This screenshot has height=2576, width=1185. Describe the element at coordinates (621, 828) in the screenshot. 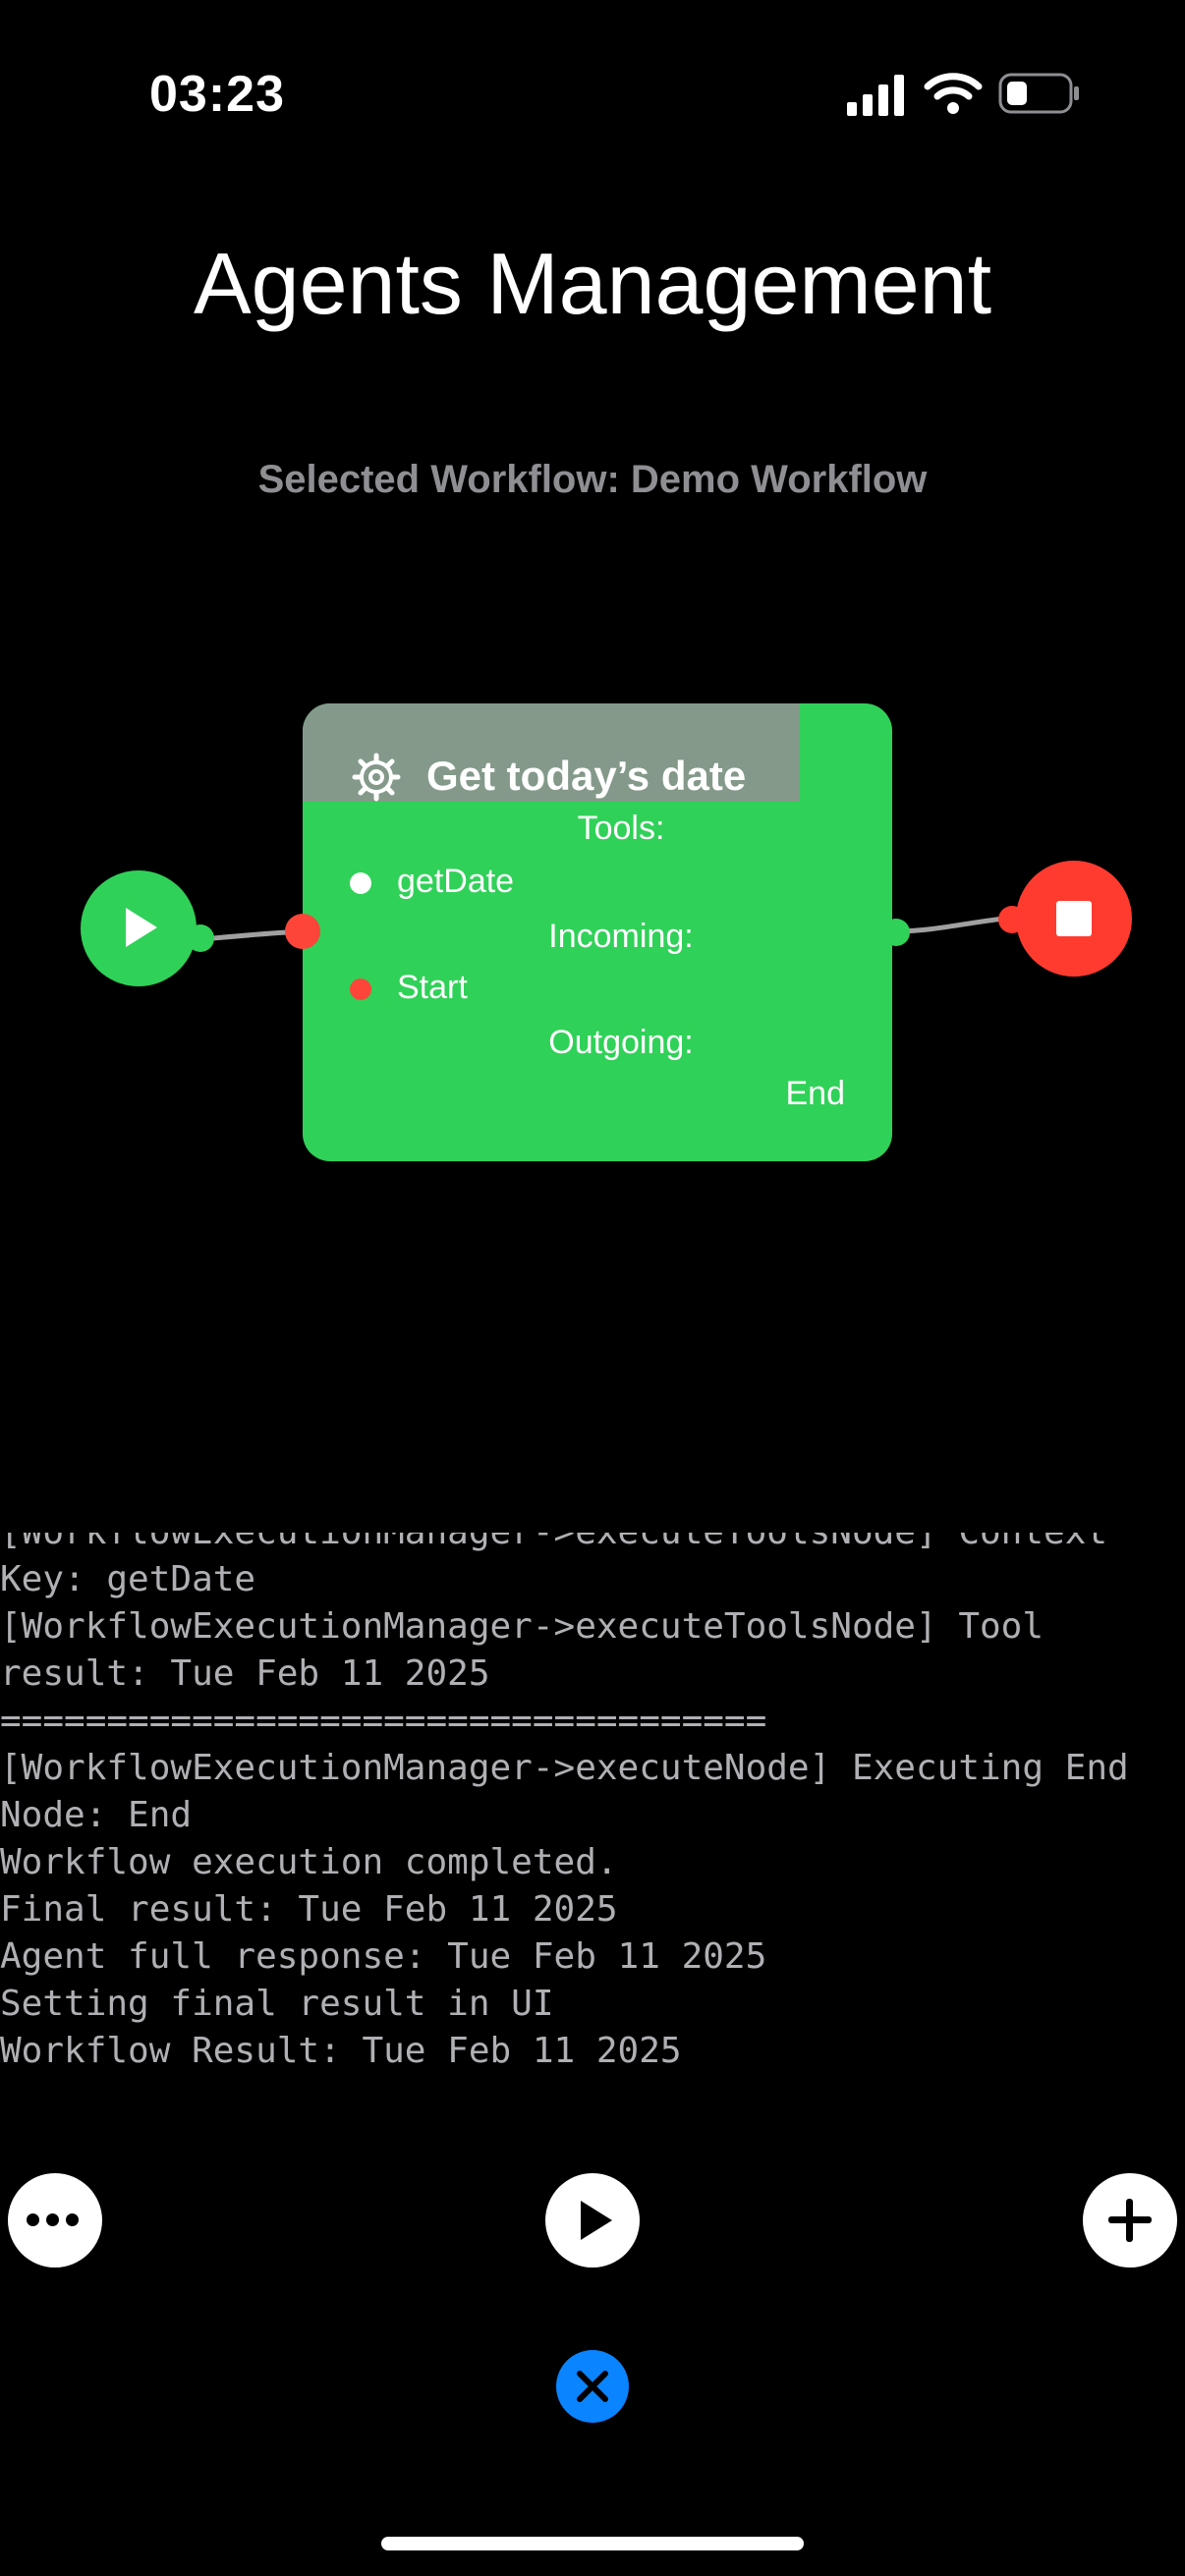

I see `tools-label: Tools:` at that location.